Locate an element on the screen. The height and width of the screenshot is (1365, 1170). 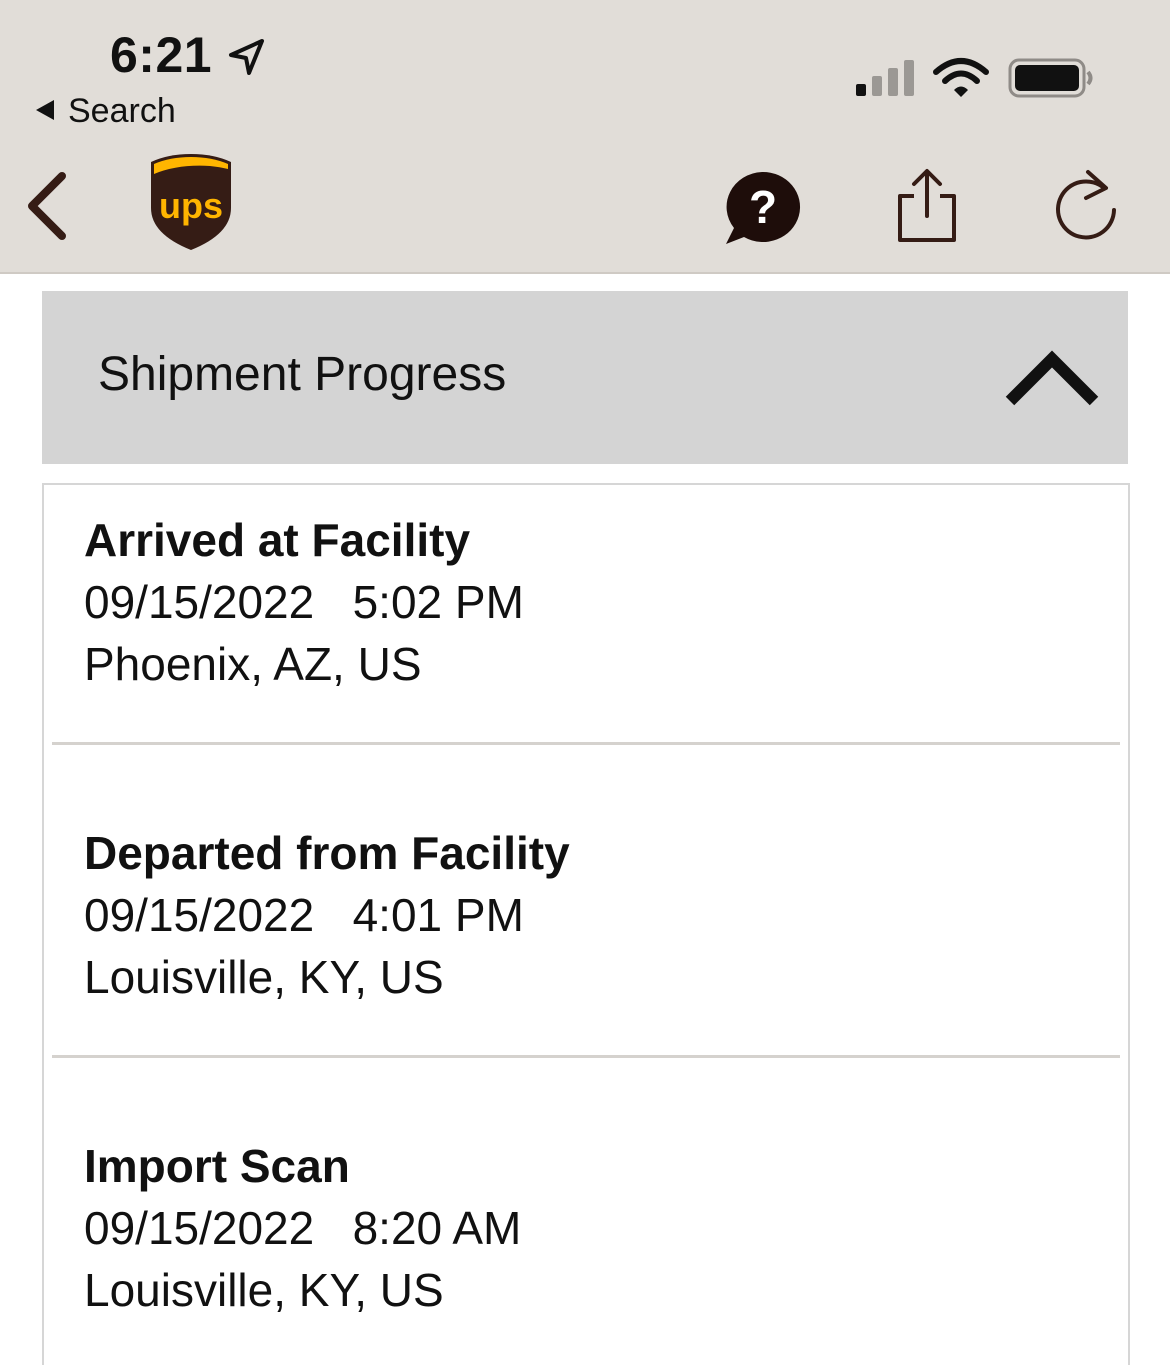
cellular-signal-icon is located at coordinates (885, 78).